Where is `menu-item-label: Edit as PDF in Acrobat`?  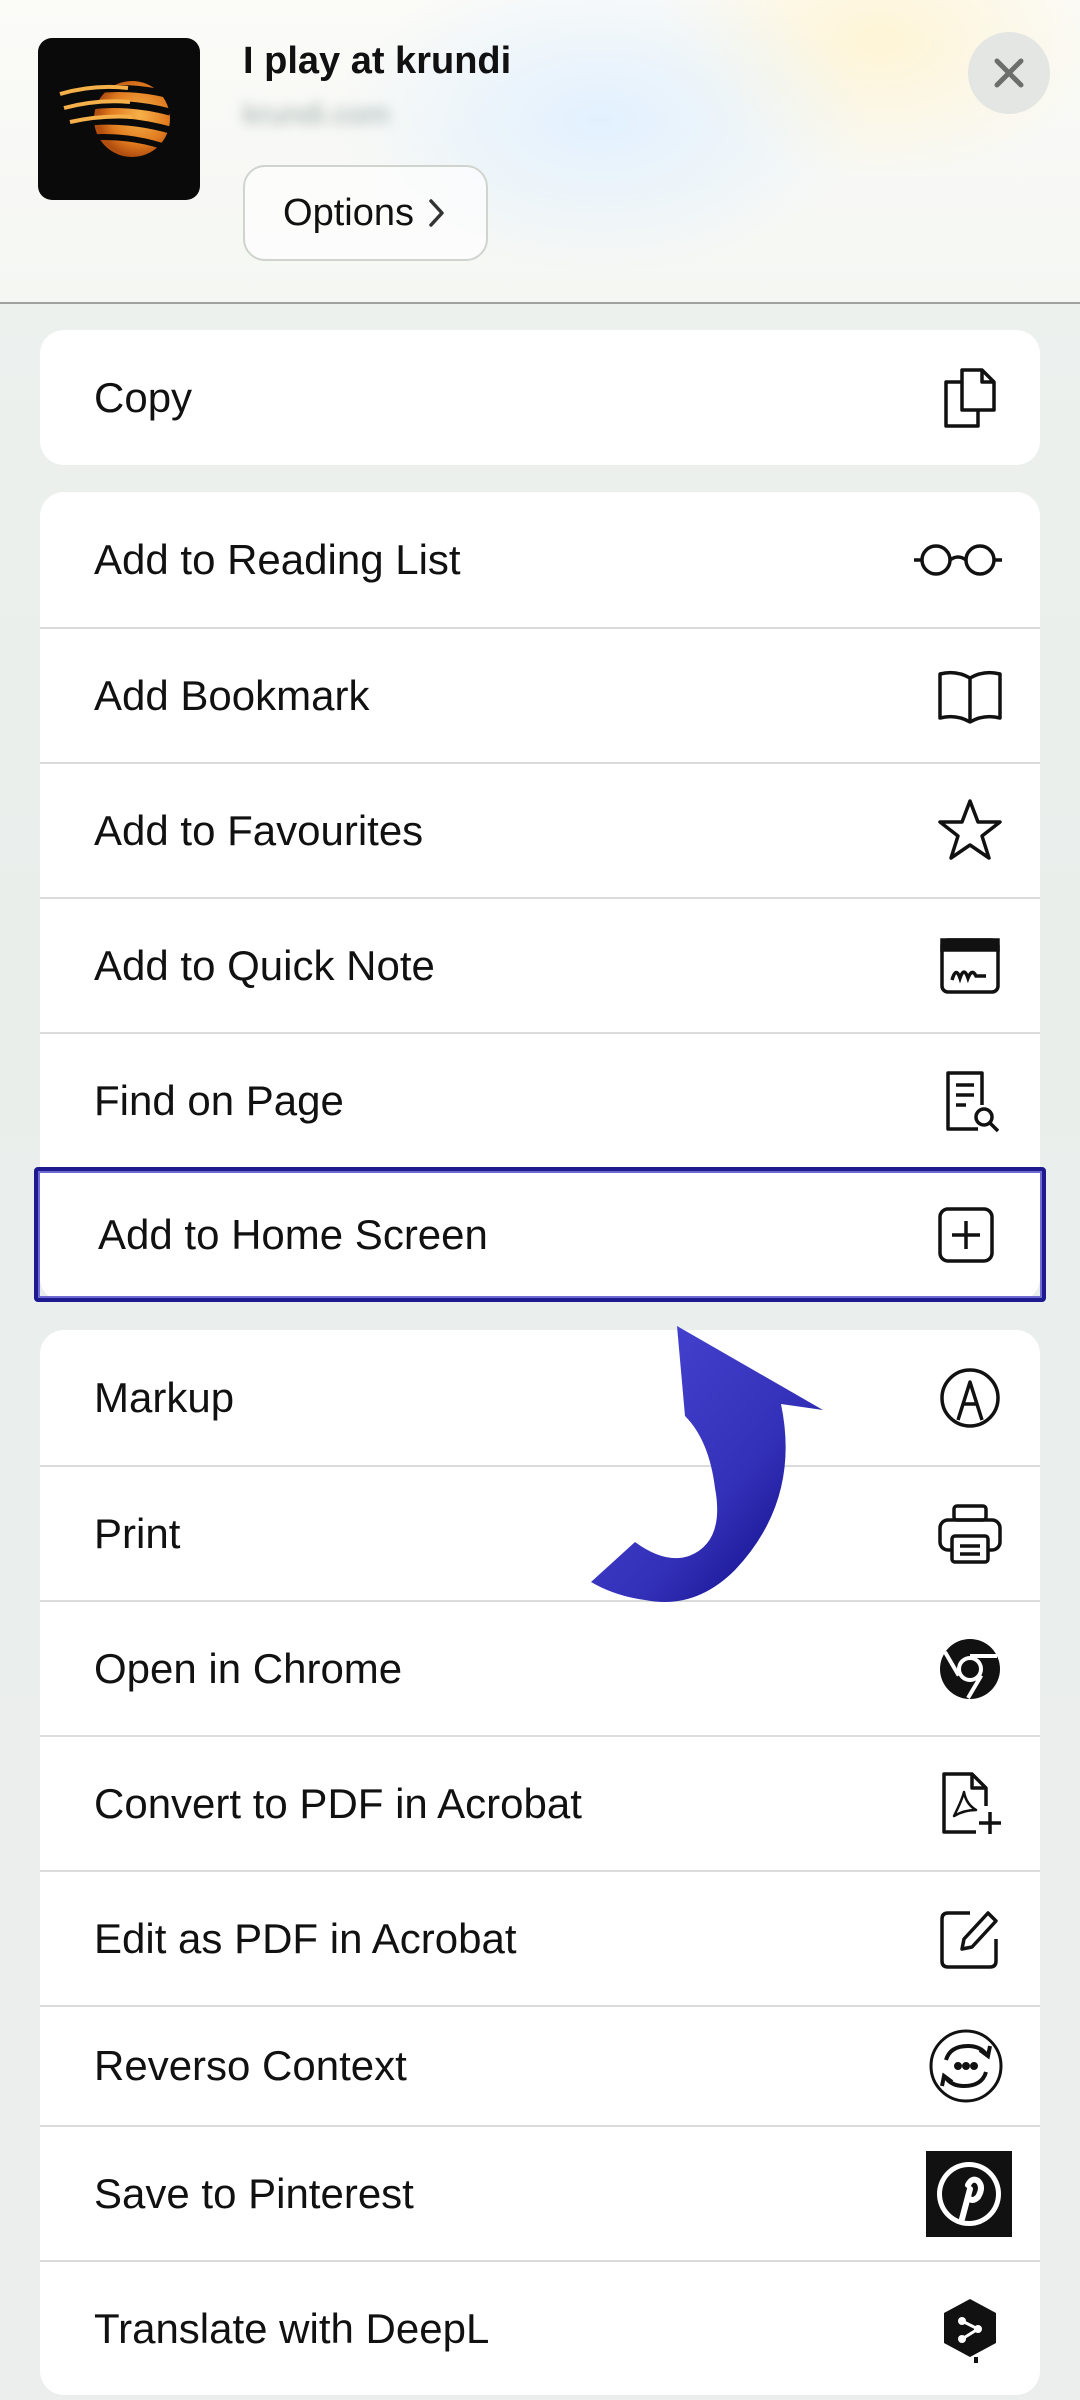 menu-item-label: Edit as PDF in Acrobat is located at coordinates (305, 1938).